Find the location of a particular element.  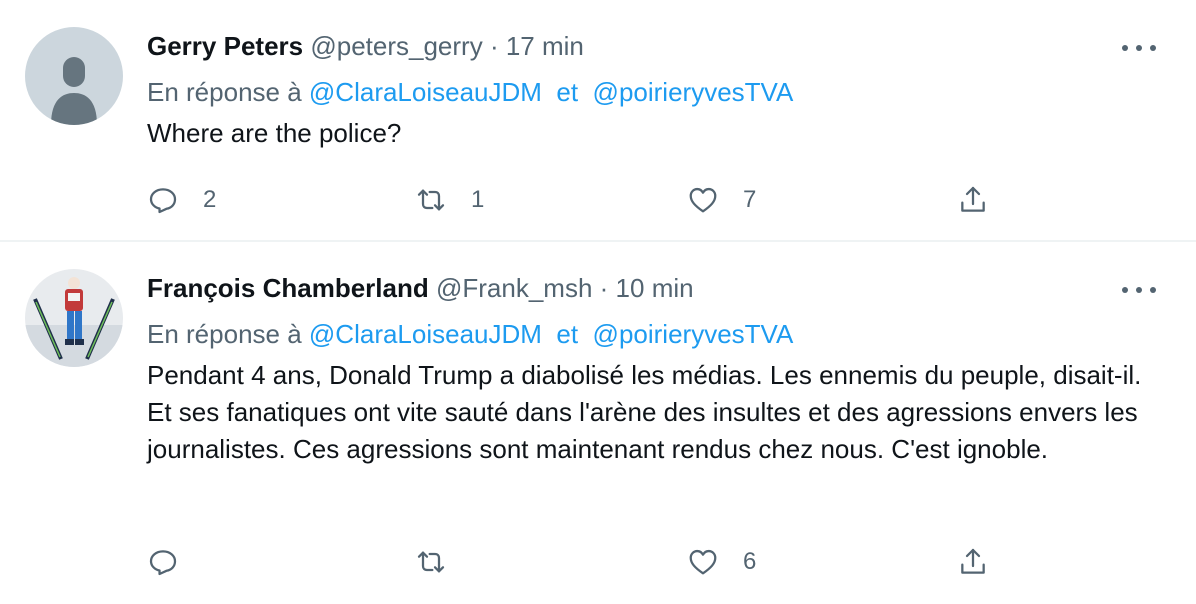

reply-button is located at coordinates (175, 562).